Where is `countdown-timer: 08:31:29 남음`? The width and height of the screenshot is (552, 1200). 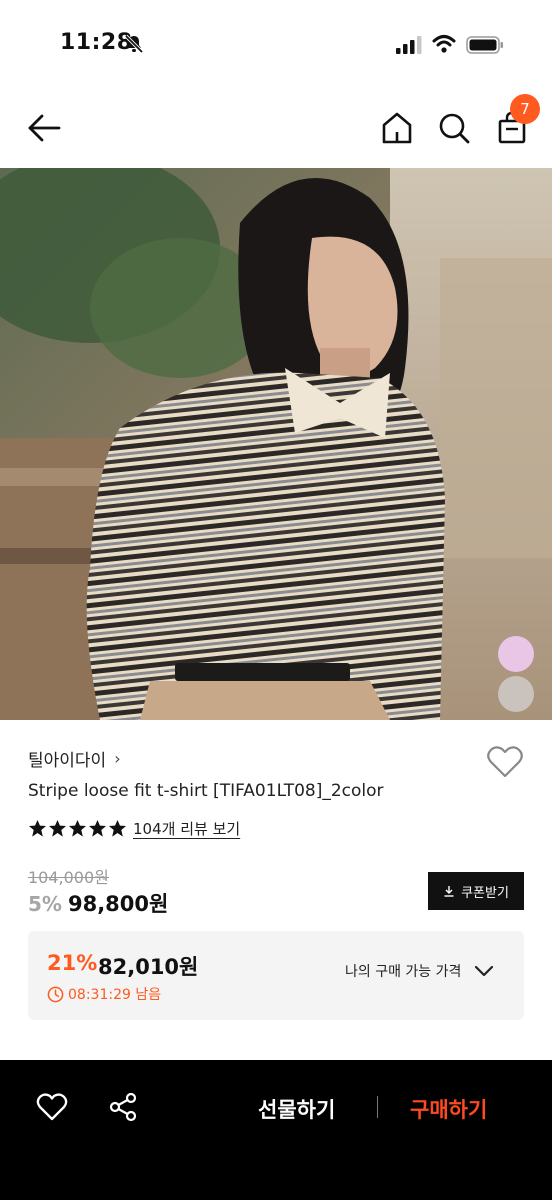
countdown-timer: 08:31:29 남음 is located at coordinates (115, 995).